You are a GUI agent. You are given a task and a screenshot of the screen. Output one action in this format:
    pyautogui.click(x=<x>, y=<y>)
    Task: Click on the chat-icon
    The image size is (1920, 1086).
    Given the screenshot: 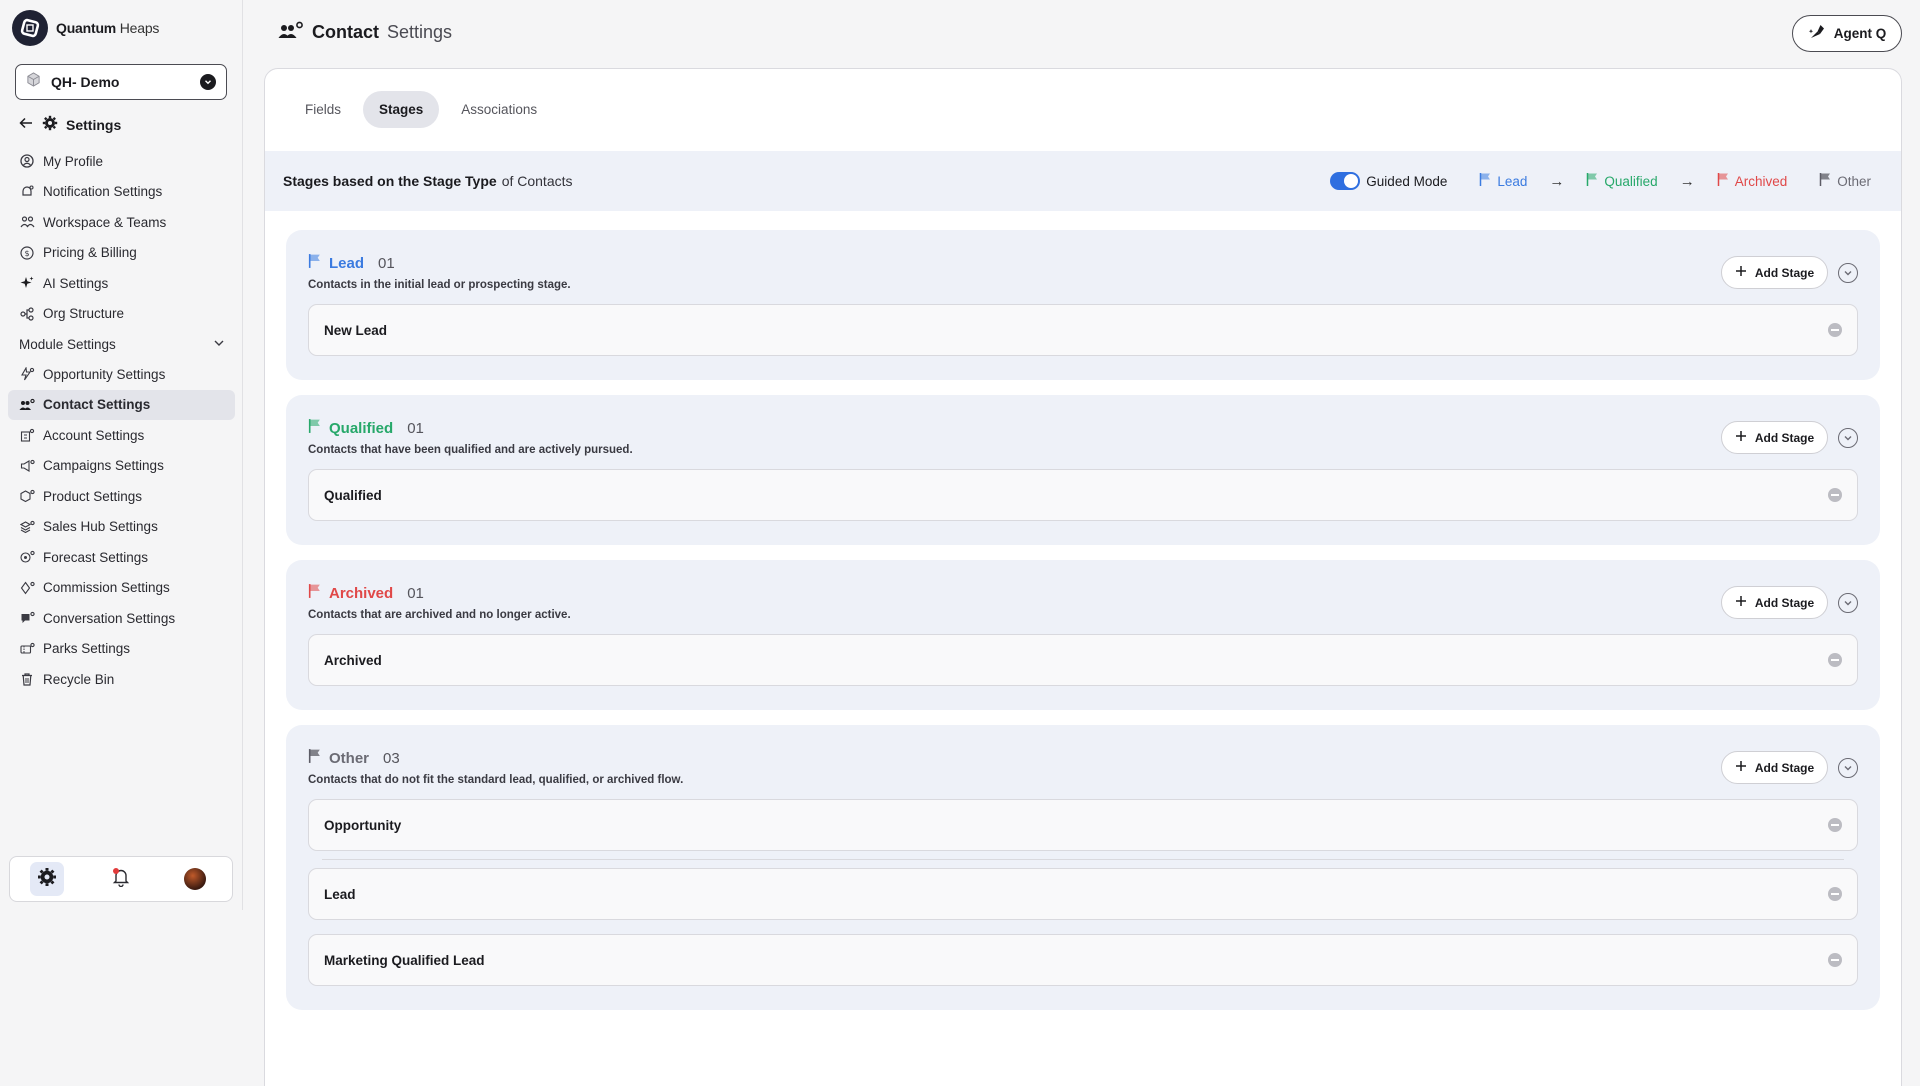 What is the action you would take?
    pyautogui.click(x=27, y=618)
    